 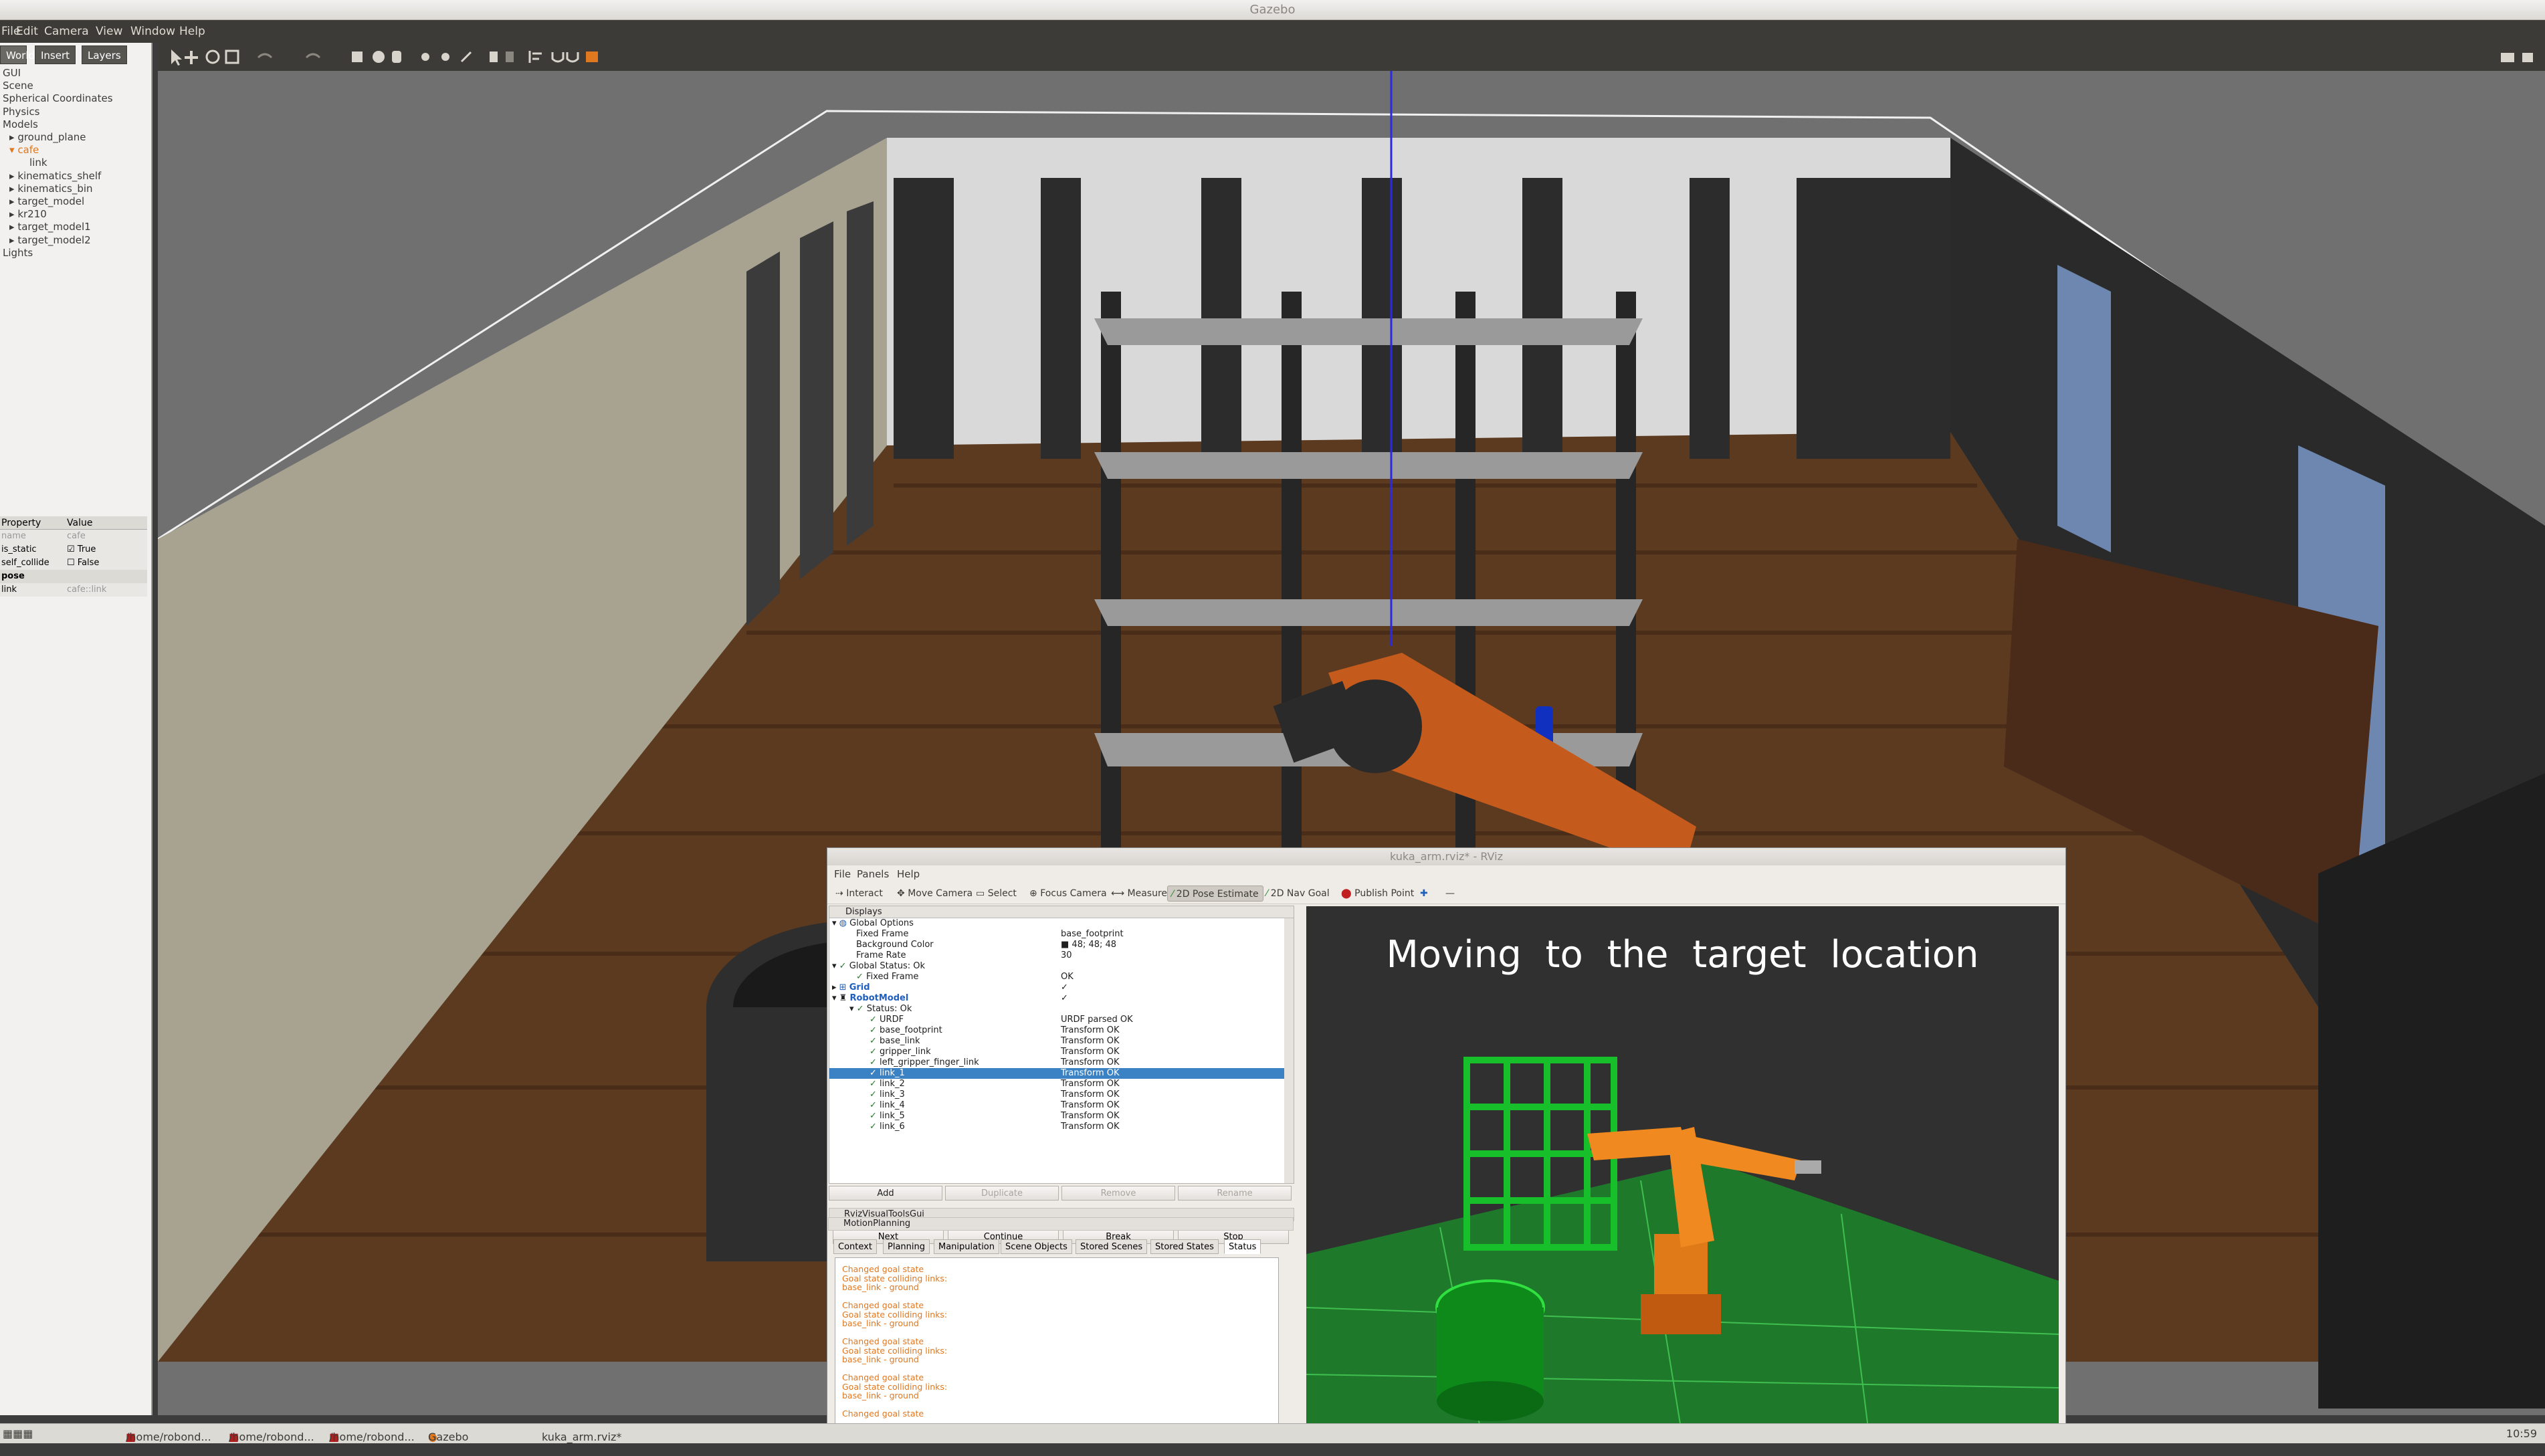 I want to click on tab-planning: Planning, so click(x=906, y=1246).